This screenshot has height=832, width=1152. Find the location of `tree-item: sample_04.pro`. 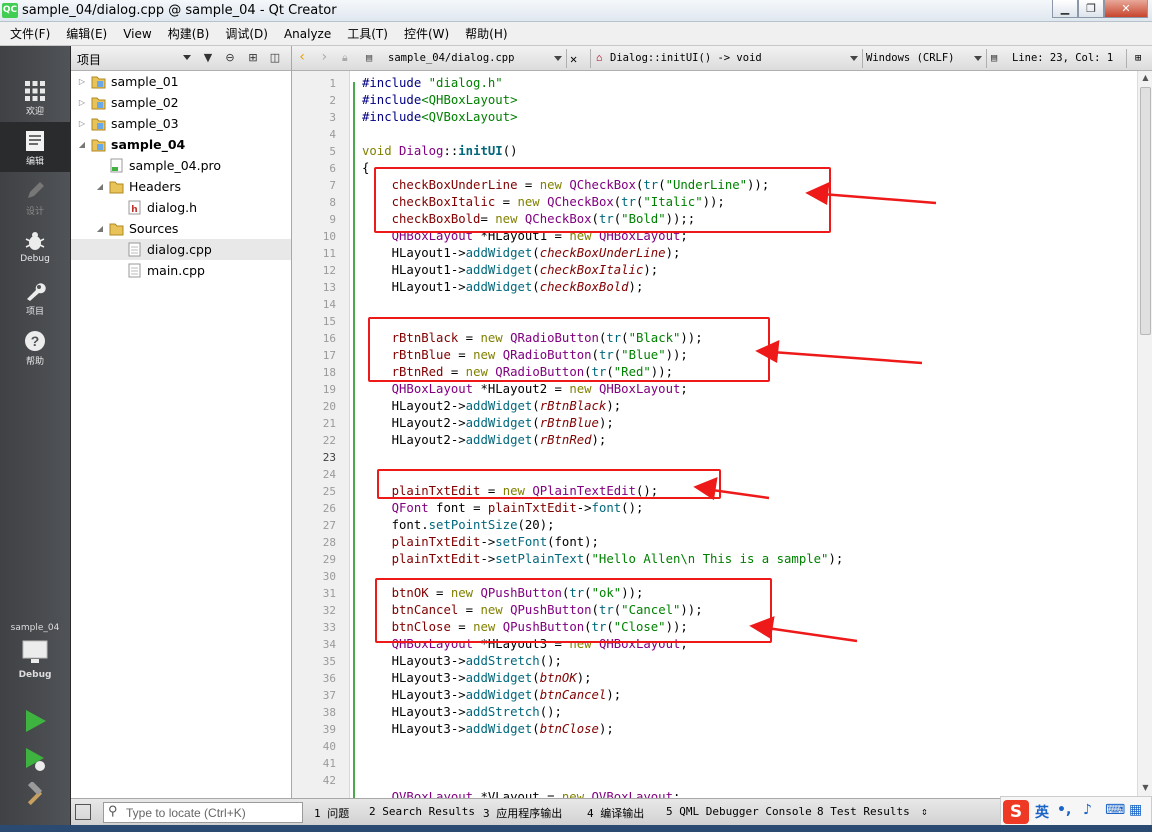

tree-item: sample_04.pro is located at coordinates (181, 165).